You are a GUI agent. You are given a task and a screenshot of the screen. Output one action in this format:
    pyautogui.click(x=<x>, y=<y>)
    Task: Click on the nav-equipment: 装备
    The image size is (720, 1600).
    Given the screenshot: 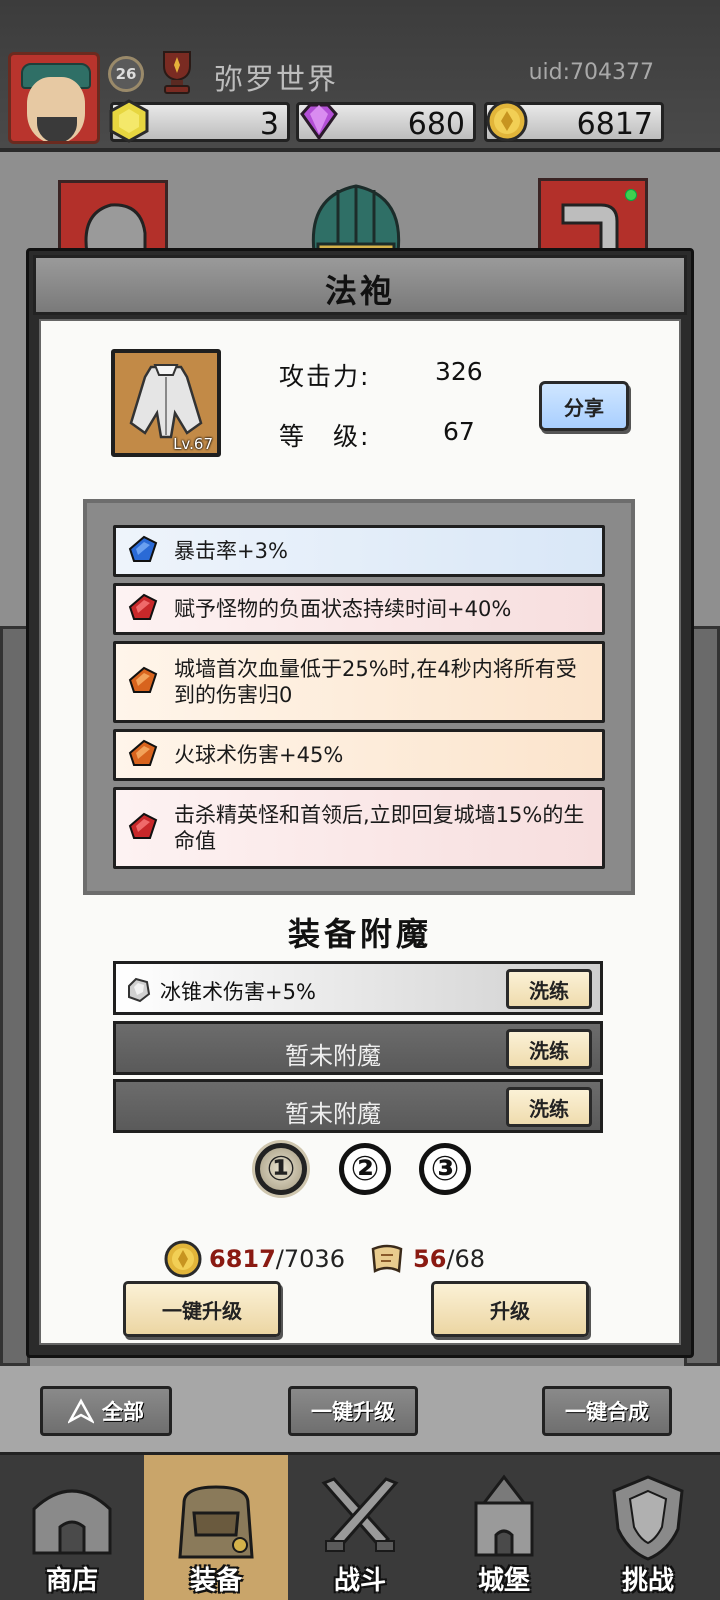 What is the action you would take?
    pyautogui.click(x=216, y=1527)
    